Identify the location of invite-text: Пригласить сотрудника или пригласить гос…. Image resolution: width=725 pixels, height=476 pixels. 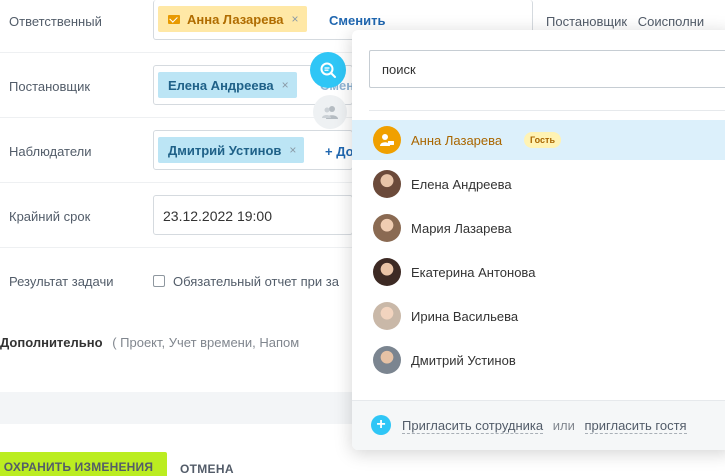
(544, 426).